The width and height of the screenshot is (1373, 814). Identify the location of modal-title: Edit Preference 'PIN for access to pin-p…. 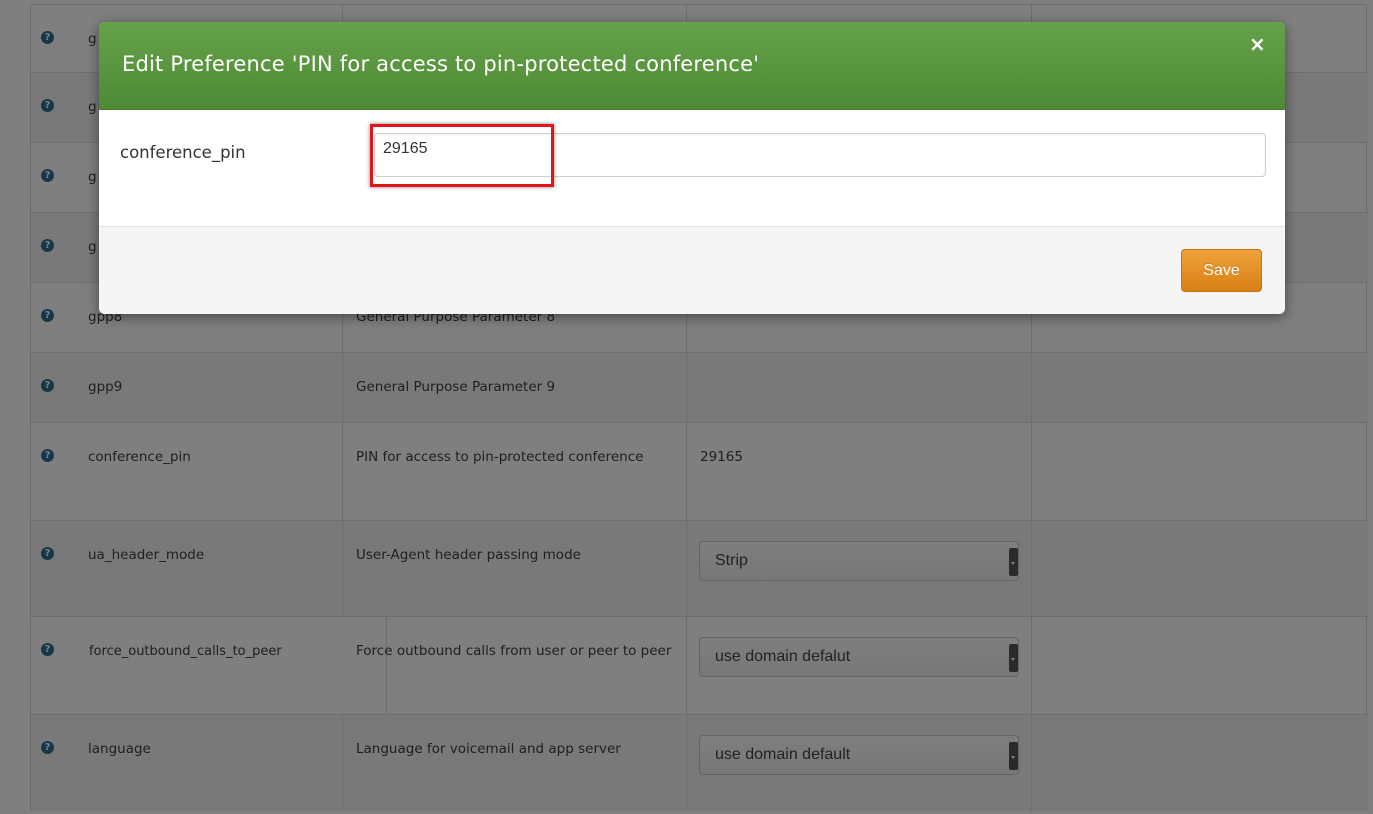
(441, 64).